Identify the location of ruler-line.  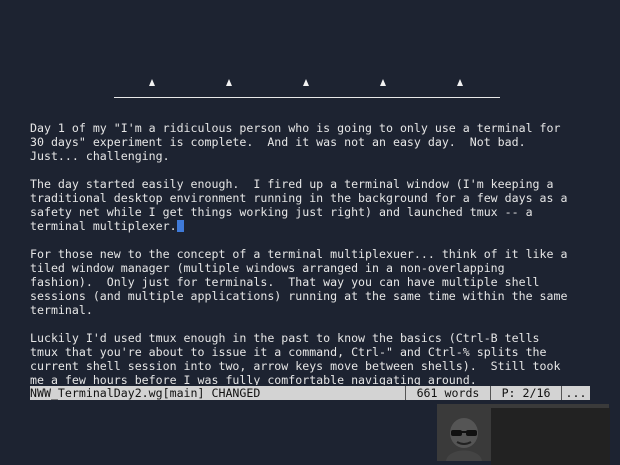
(307, 97).